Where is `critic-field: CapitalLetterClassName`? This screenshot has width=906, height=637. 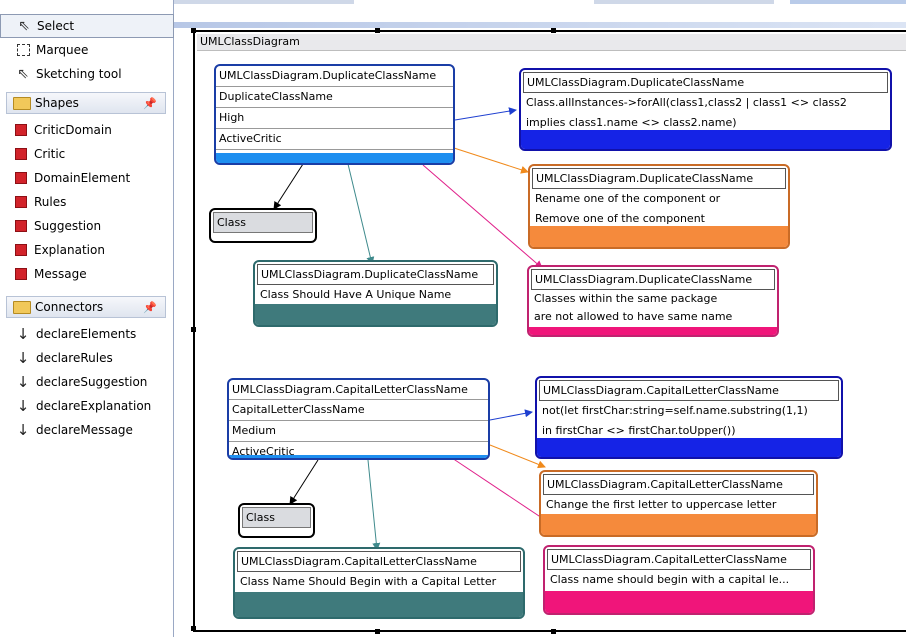 critic-field: CapitalLetterClassName is located at coordinates (358, 410).